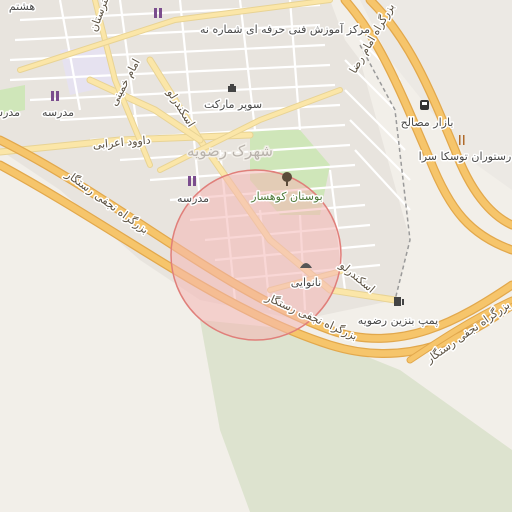 Image resolution: width=512 pixels, height=512 pixels. What do you see at coordinates (399, 301) in the screenshot?
I see `fuel-icon` at bounding box center [399, 301].